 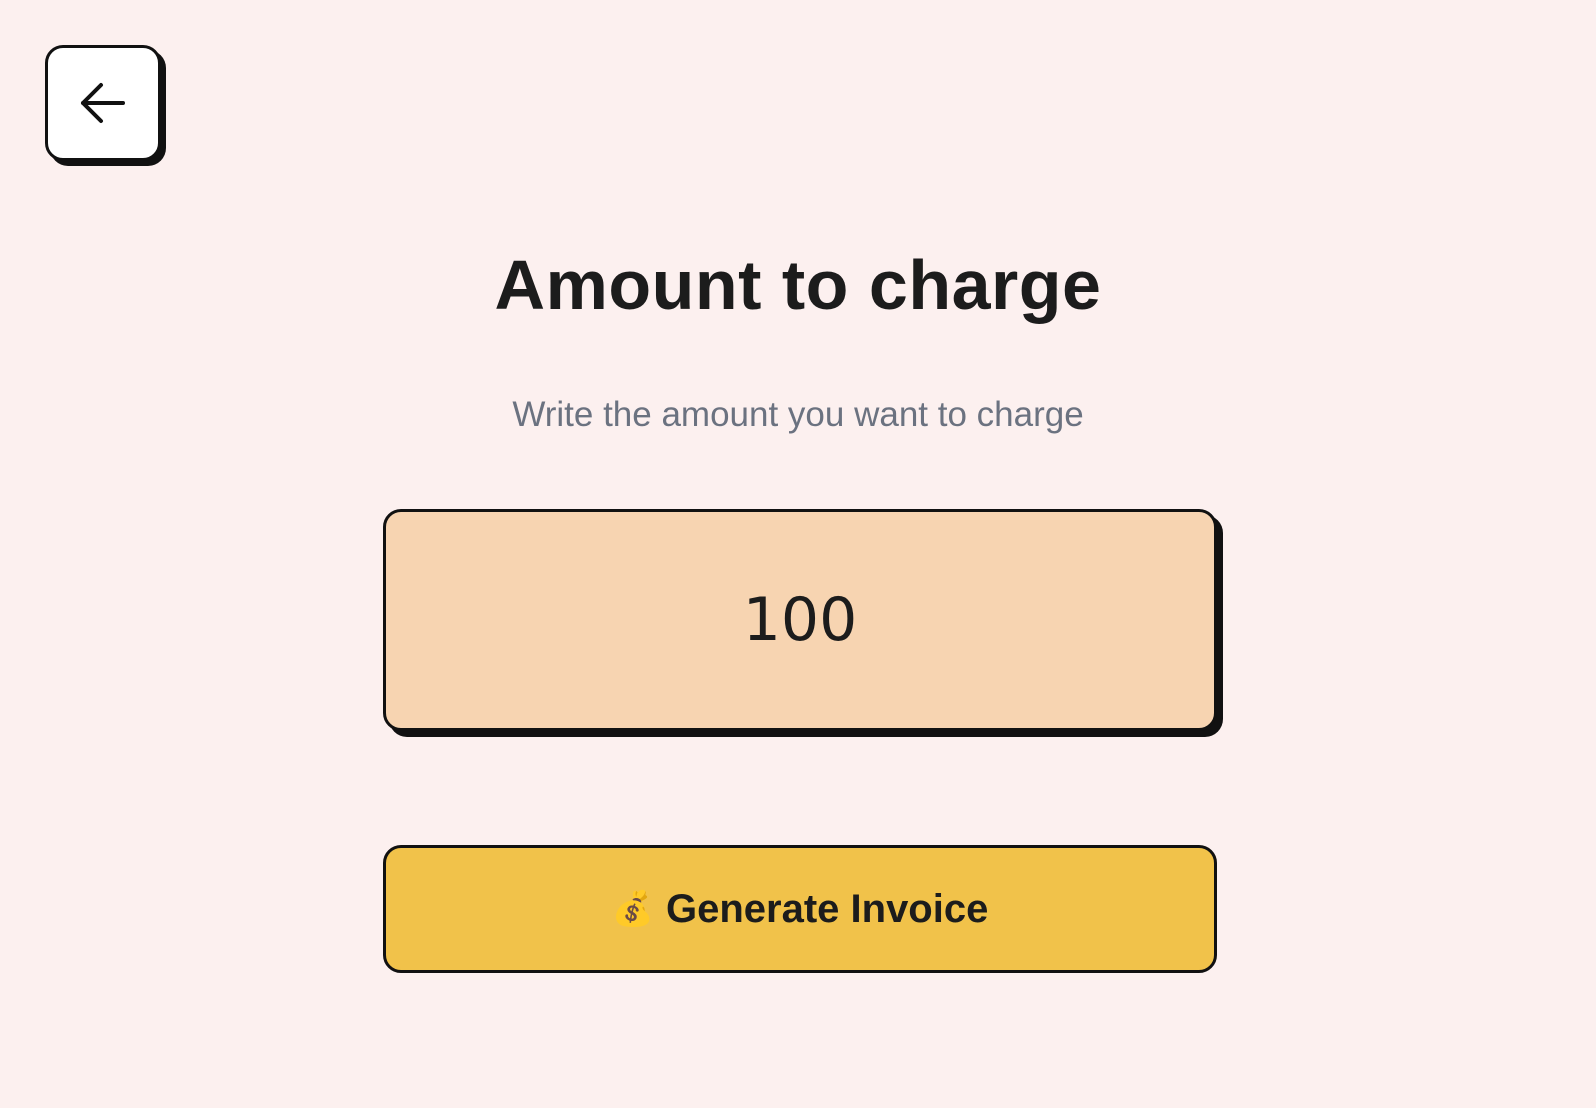 I want to click on generate-invoice-button: 💰 Generate Invoice, so click(x=800, y=909).